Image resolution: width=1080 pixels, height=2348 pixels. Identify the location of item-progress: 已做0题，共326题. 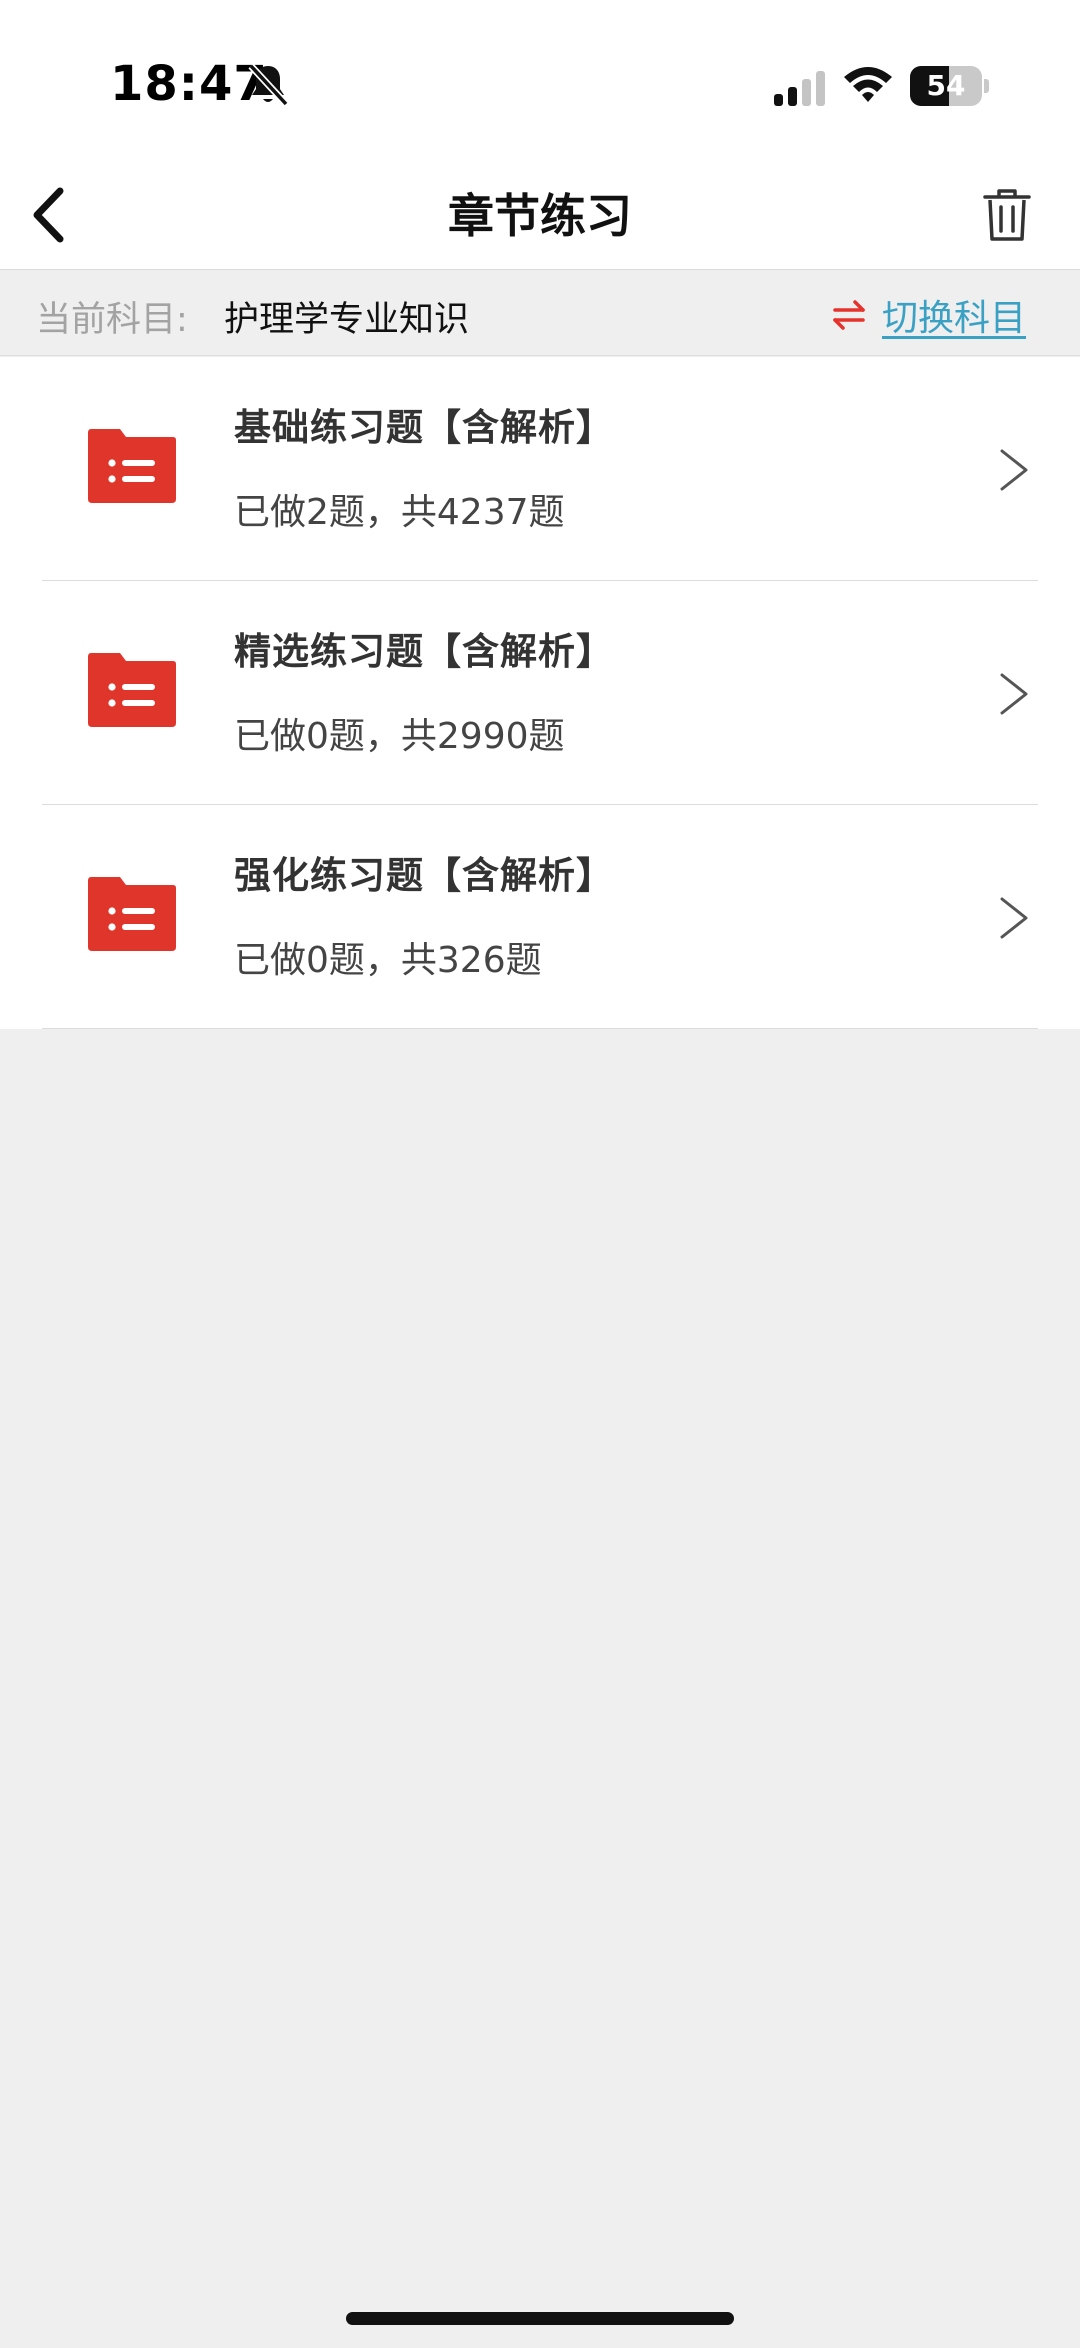
(388, 960).